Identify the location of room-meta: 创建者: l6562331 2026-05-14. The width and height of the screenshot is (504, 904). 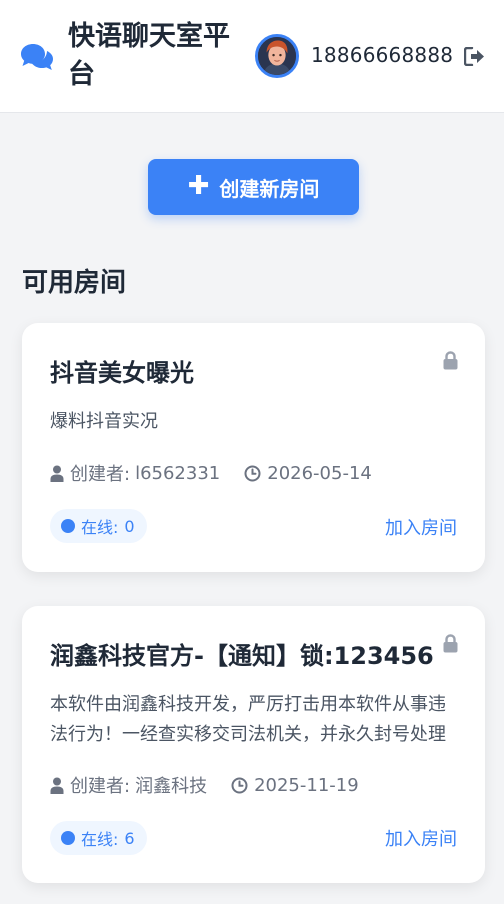
(211, 473).